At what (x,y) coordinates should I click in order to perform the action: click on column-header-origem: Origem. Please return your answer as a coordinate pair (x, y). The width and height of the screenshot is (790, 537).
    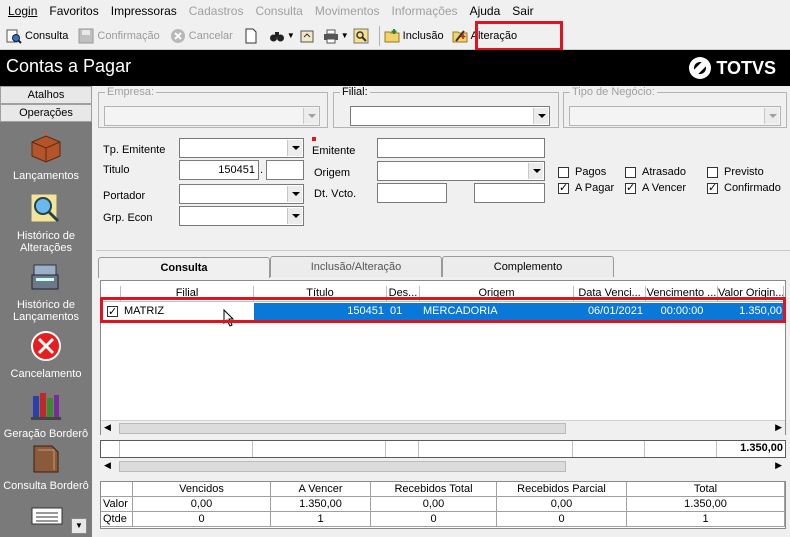
    Looking at the image, I should click on (497, 294).